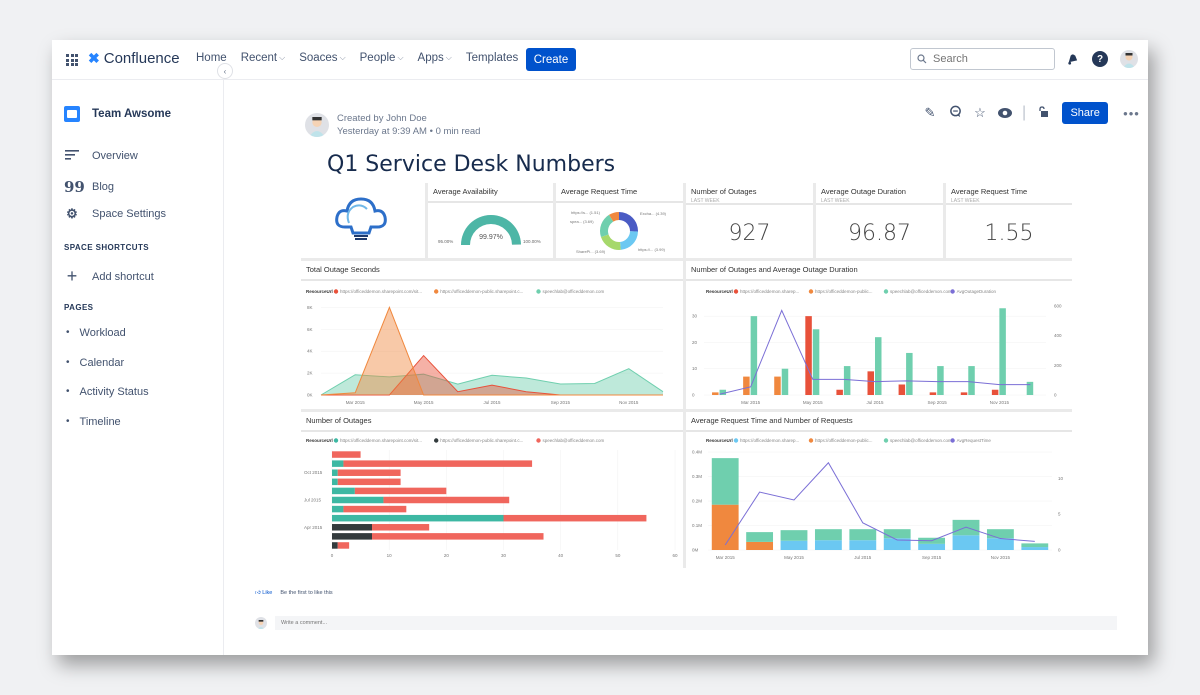 This screenshot has width=1200, height=695. What do you see at coordinates (134, 58) in the screenshot?
I see `confluence-logo: ✖ Confluence` at bounding box center [134, 58].